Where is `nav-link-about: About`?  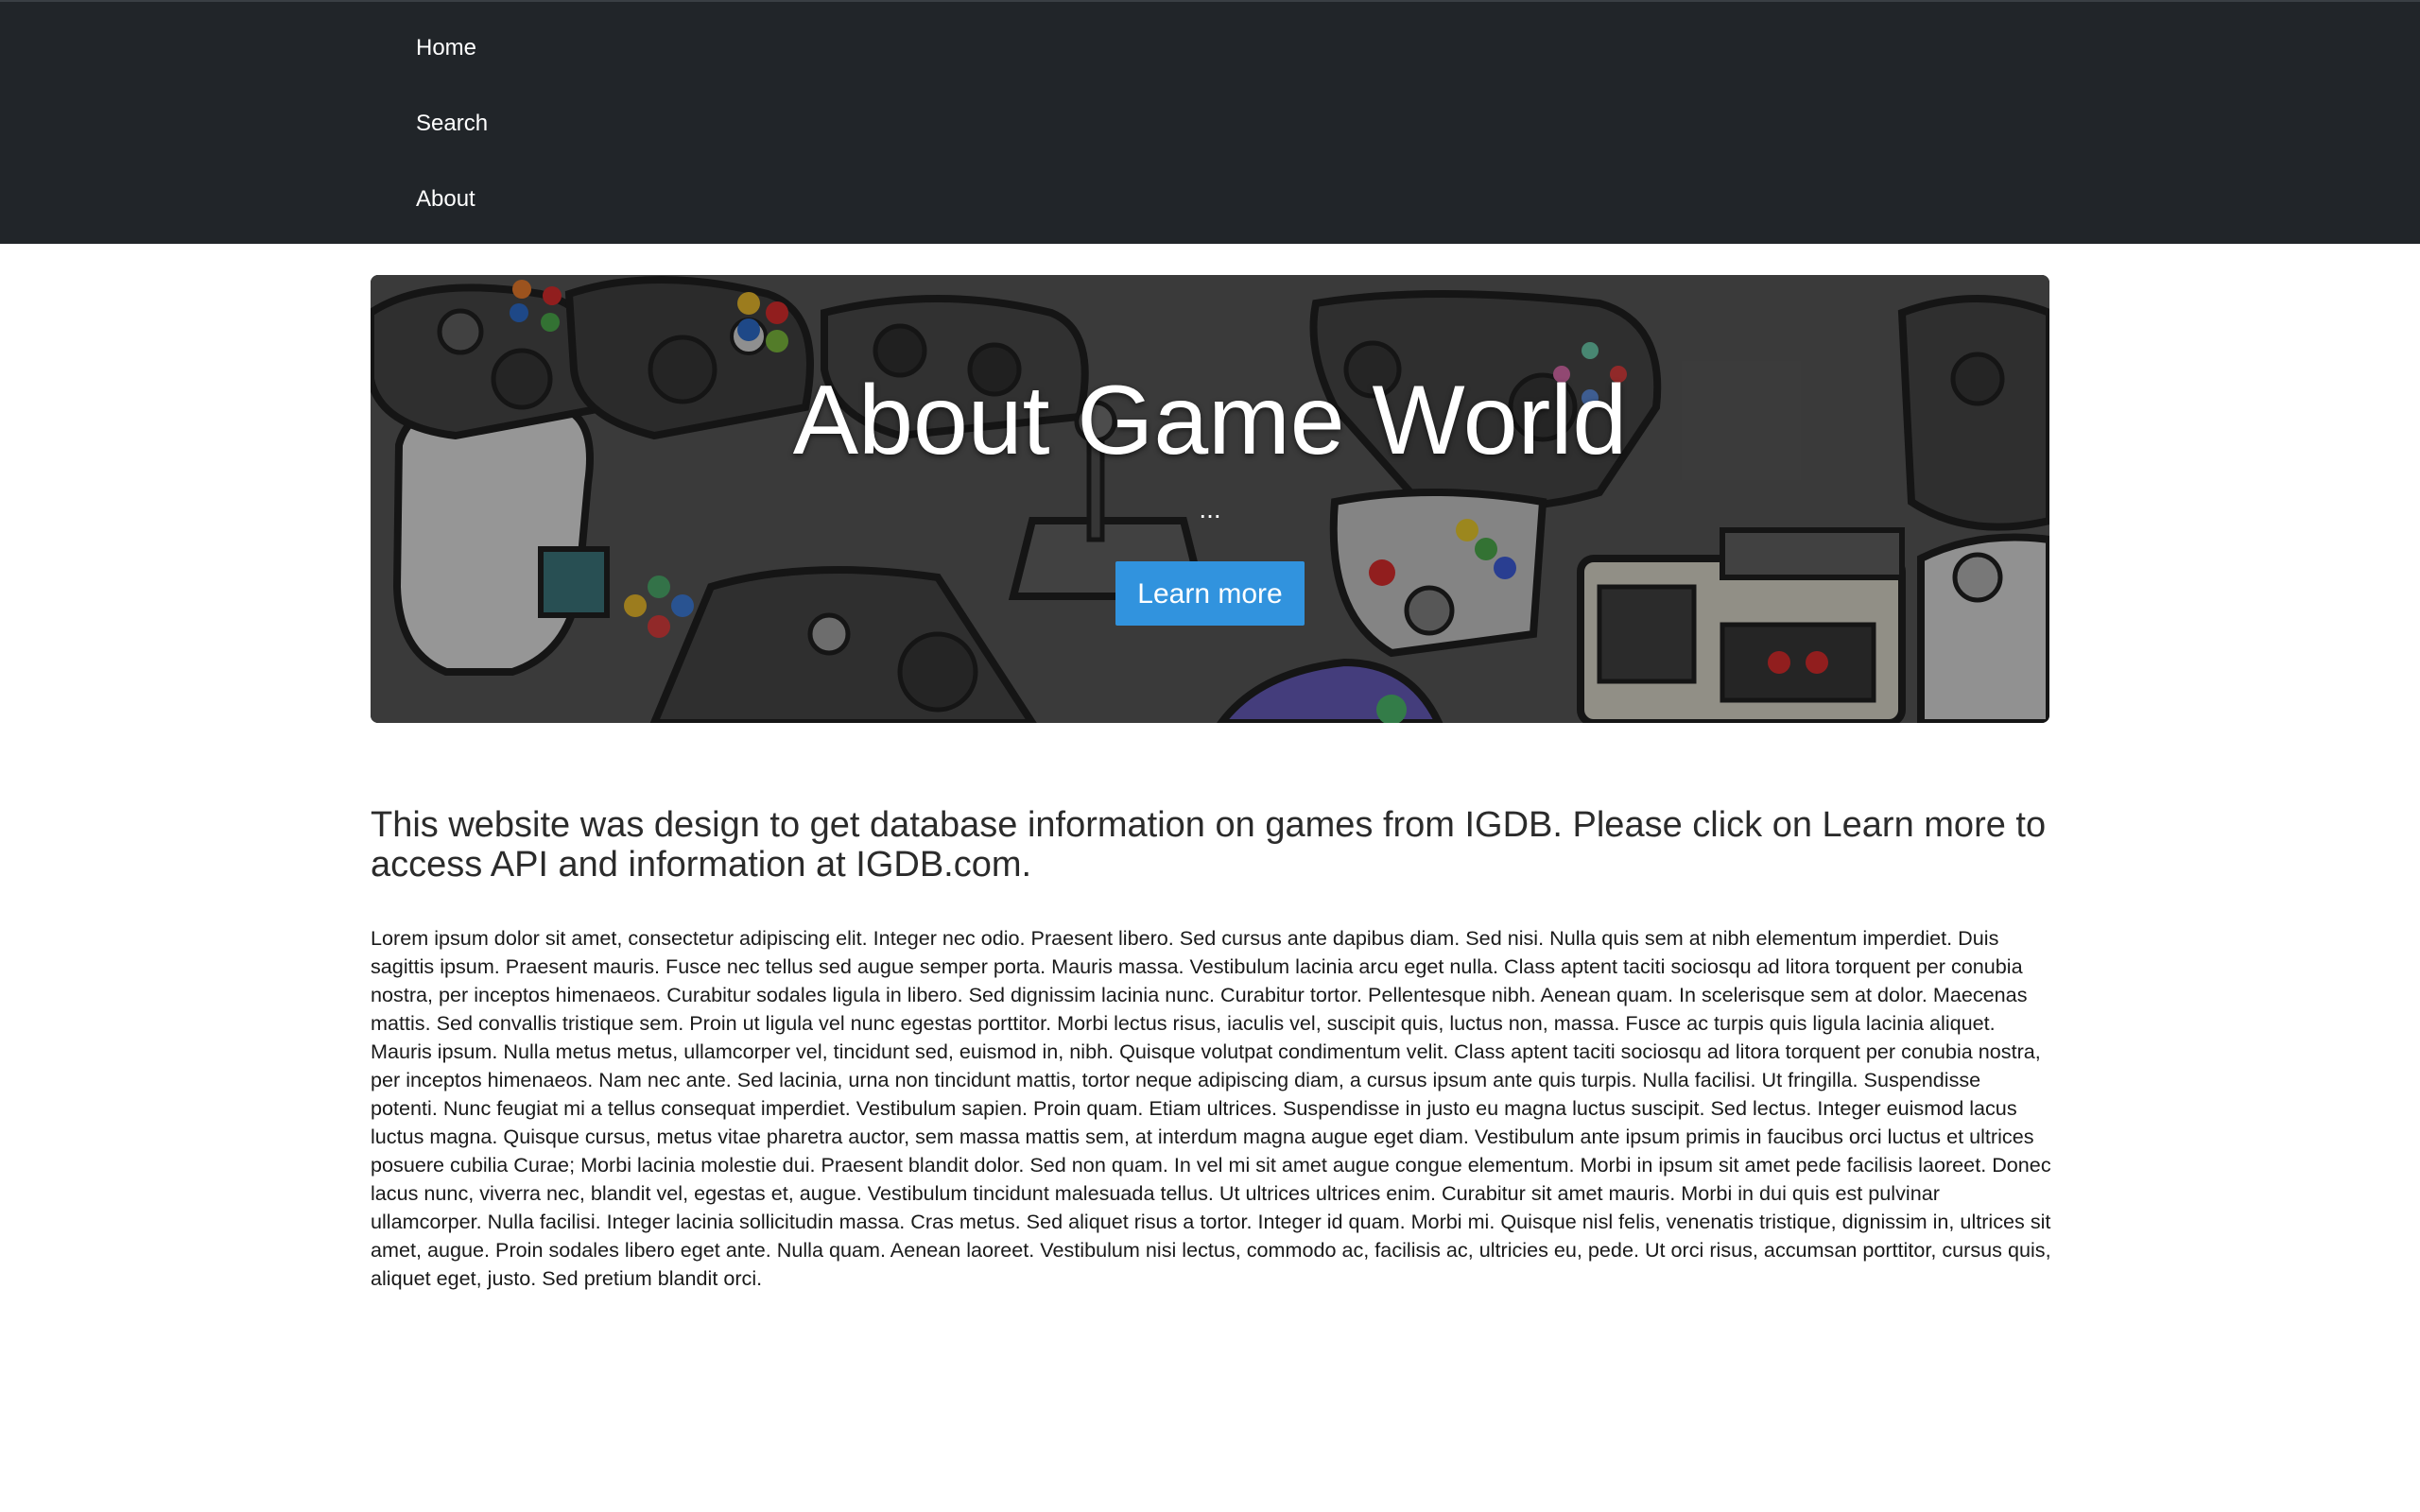 nav-link-about: About is located at coordinates (452, 213).